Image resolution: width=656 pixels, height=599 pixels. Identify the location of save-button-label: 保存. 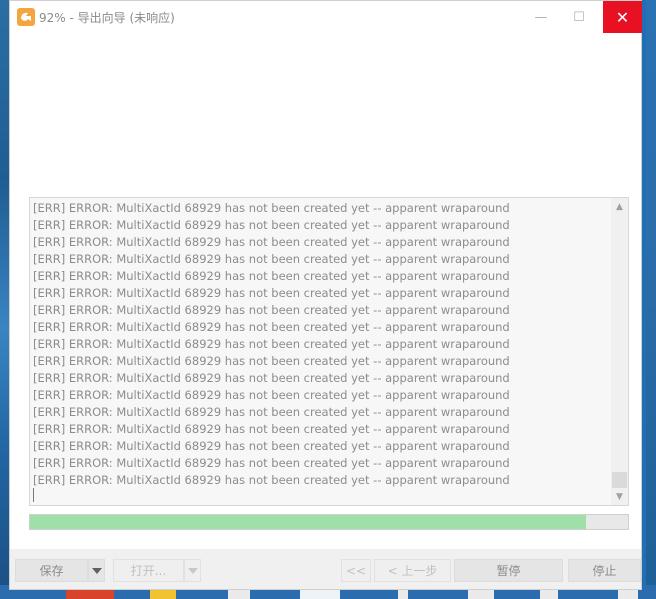
(51, 571).